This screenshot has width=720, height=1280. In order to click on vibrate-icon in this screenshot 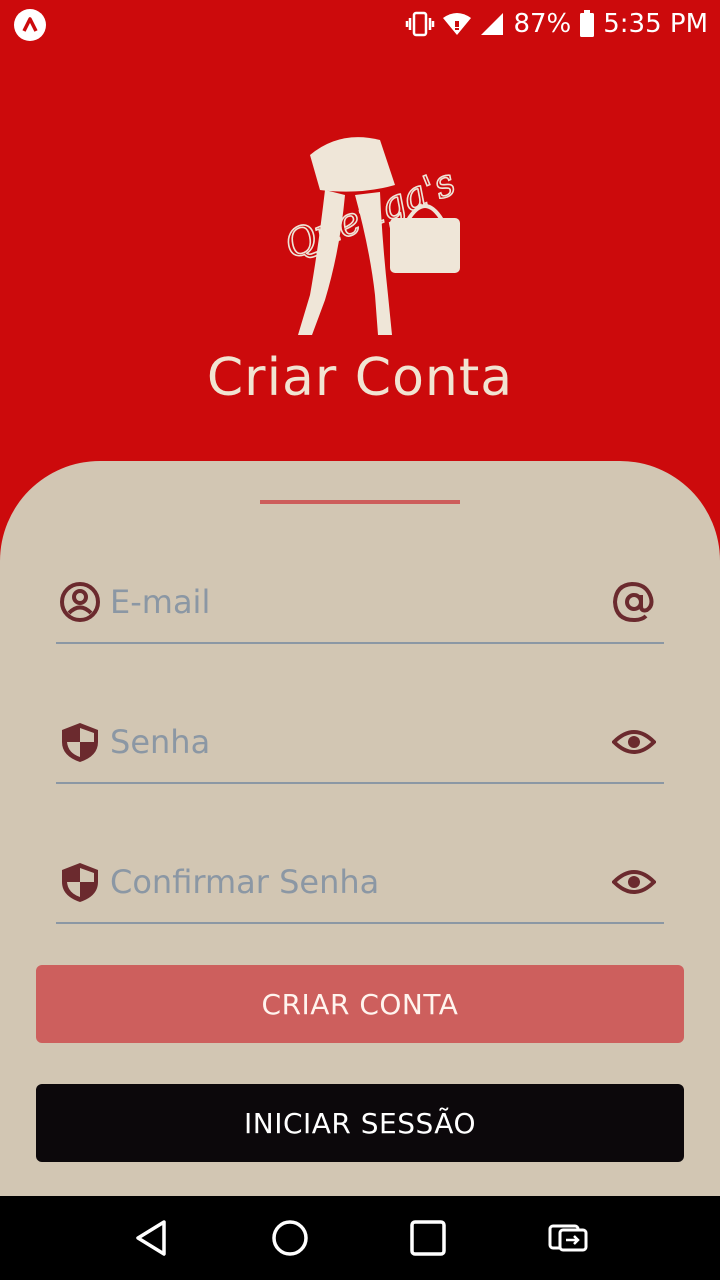, I will do `click(420, 24)`.